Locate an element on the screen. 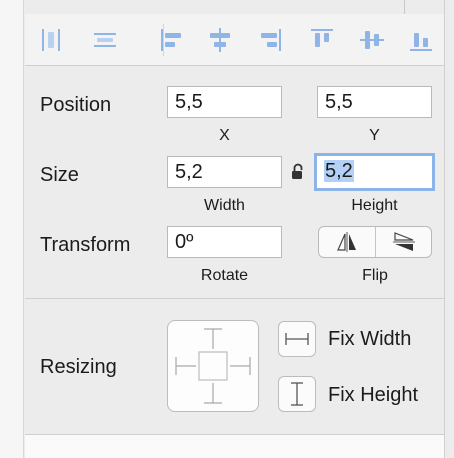 The height and width of the screenshot is (458, 454). resizing-constraints-widget is located at coordinates (213, 366).